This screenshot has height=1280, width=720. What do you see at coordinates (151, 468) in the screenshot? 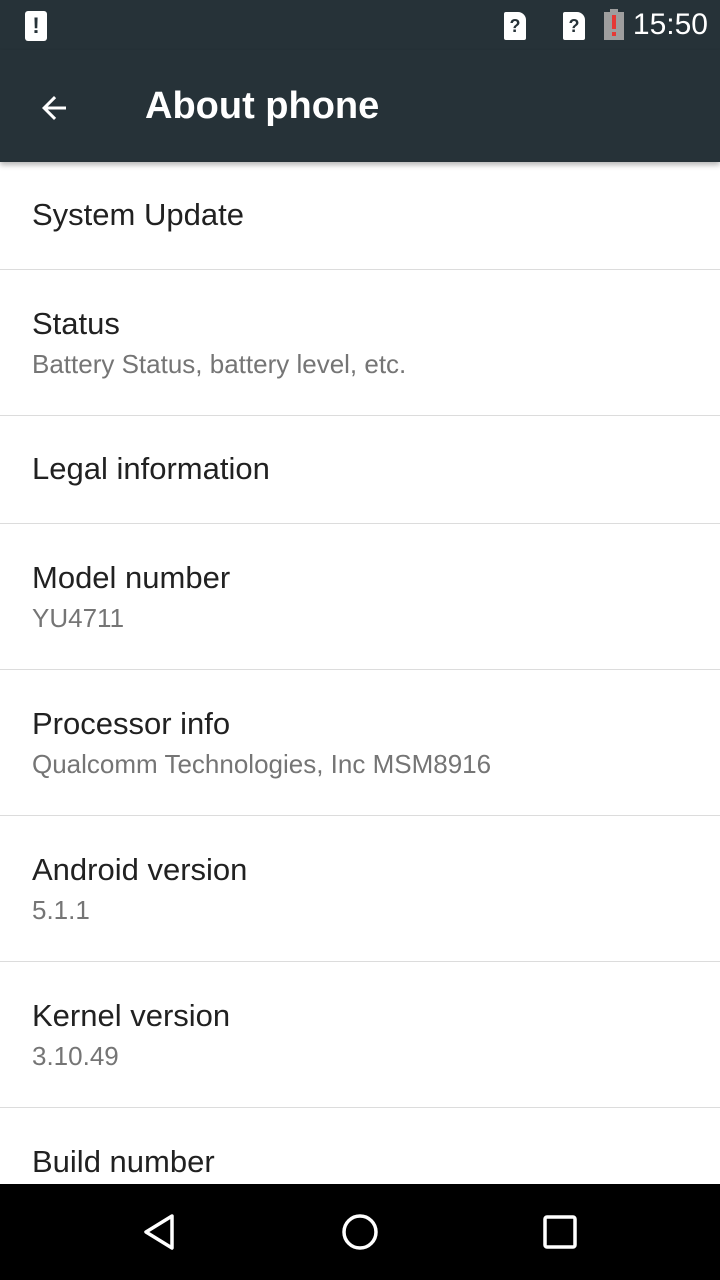
I see `item-title: Legal information` at bounding box center [151, 468].